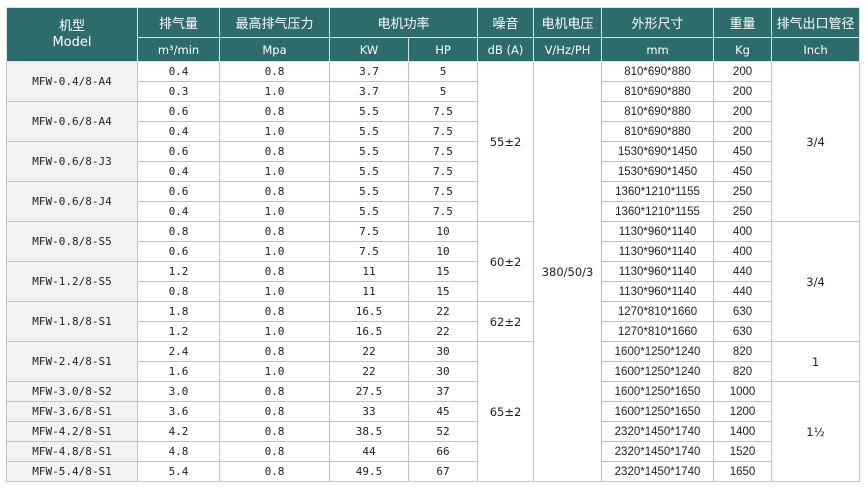 This screenshot has height=500, width=865. What do you see at coordinates (816, 431) in the screenshot?
I see `outlet-cell: 1½` at bounding box center [816, 431].